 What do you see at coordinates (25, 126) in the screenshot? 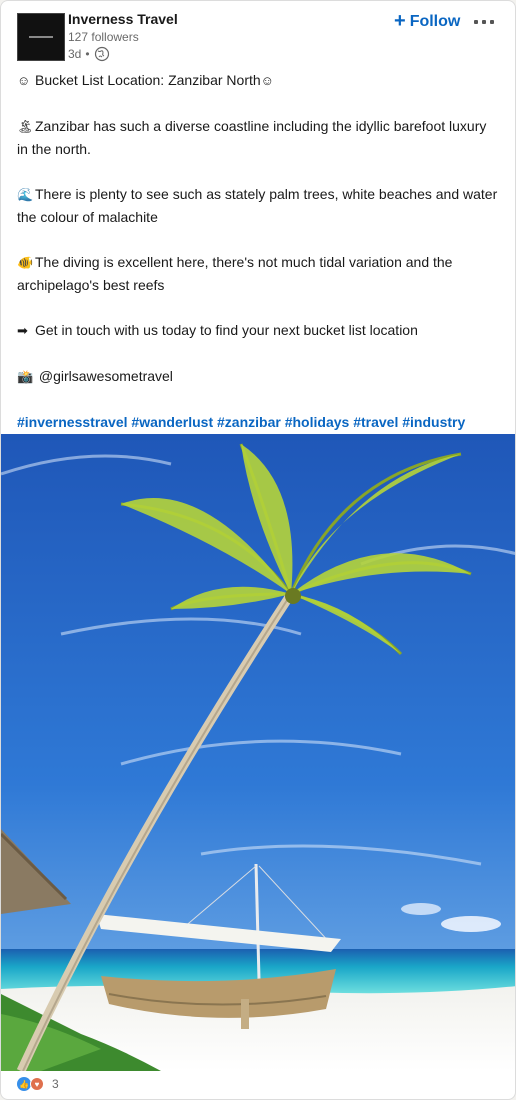
I see `island-emoji: 🏝` at bounding box center [25, 126].